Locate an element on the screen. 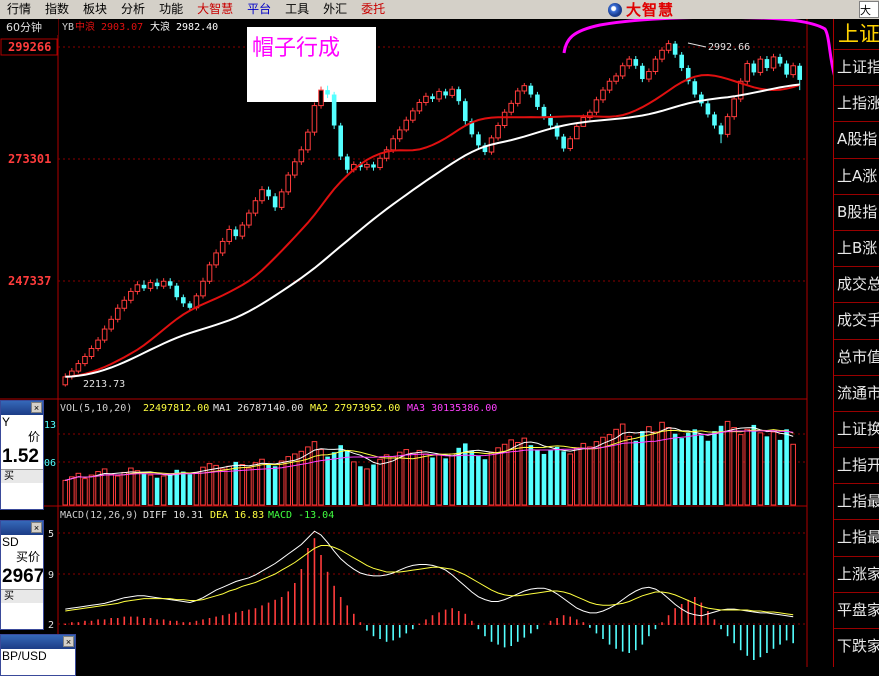 The image size is (879, 676). price-axis-label: 273301 is located at coordinates (29, 159).